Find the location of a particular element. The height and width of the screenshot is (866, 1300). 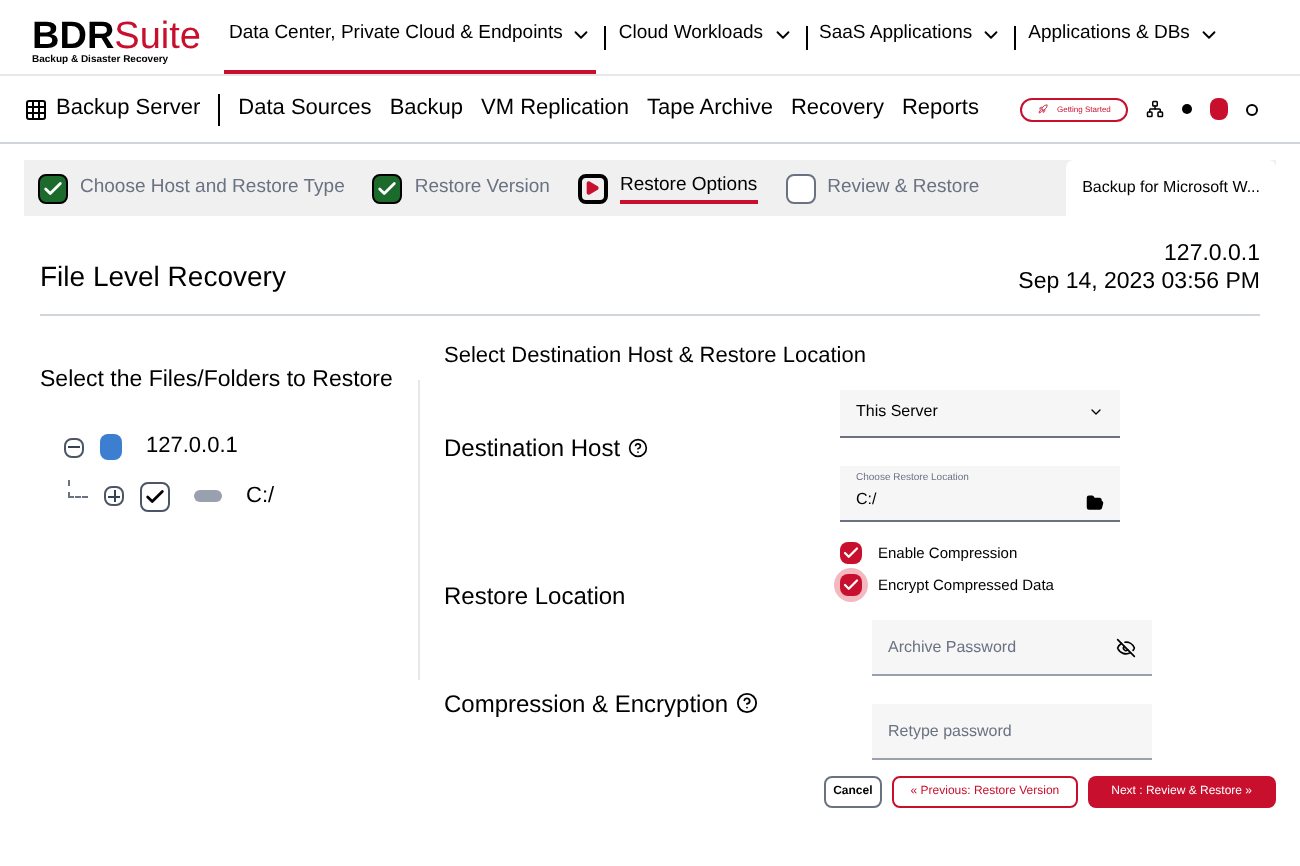

tree-node: 127.0.0.1 is located at coordinates (192, 447).